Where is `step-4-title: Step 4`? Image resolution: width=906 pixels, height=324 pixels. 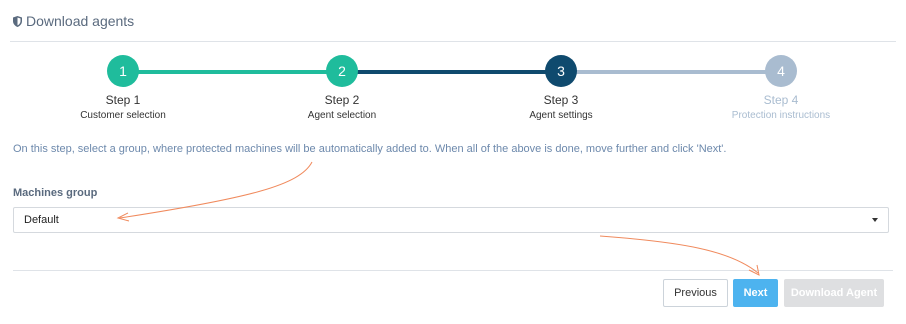
step-4-title: Step 4 is located at coordinates (781, 100).